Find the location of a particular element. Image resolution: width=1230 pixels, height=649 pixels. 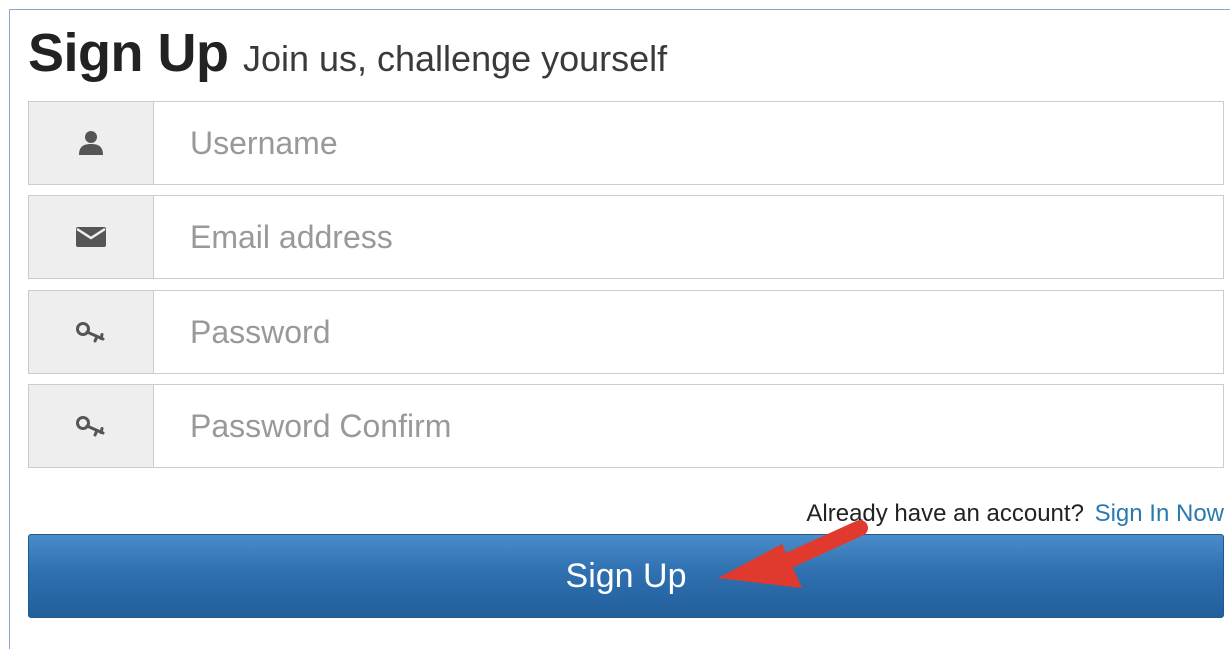

username-addon is located at coordinates (91, 143).